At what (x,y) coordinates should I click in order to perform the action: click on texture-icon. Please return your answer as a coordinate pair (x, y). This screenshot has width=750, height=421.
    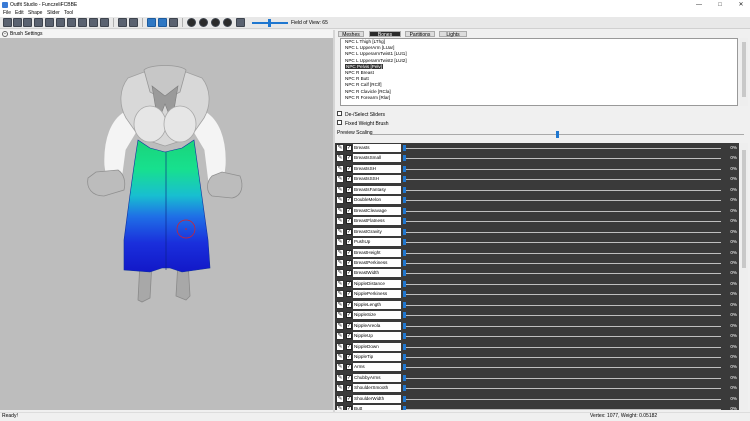
    Looking at the image, I should click on (215, 22).